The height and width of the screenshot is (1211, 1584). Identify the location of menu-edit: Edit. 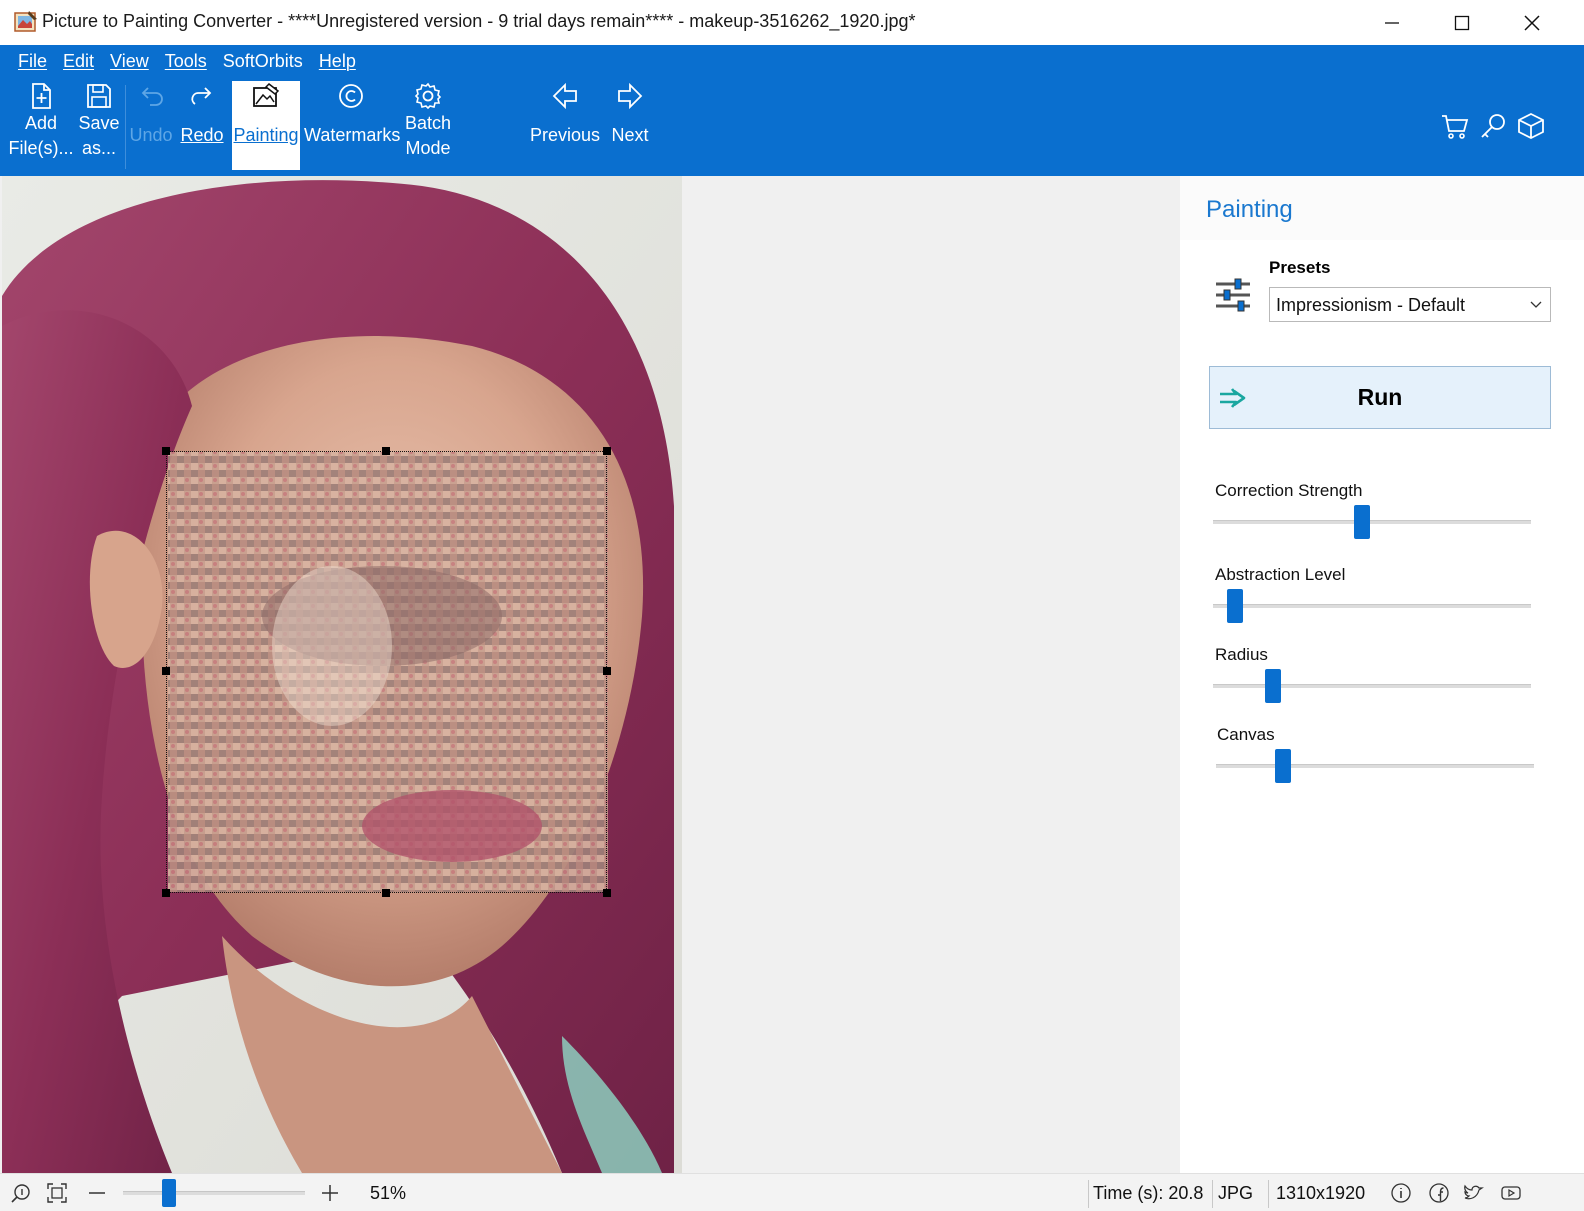
(78, 61).